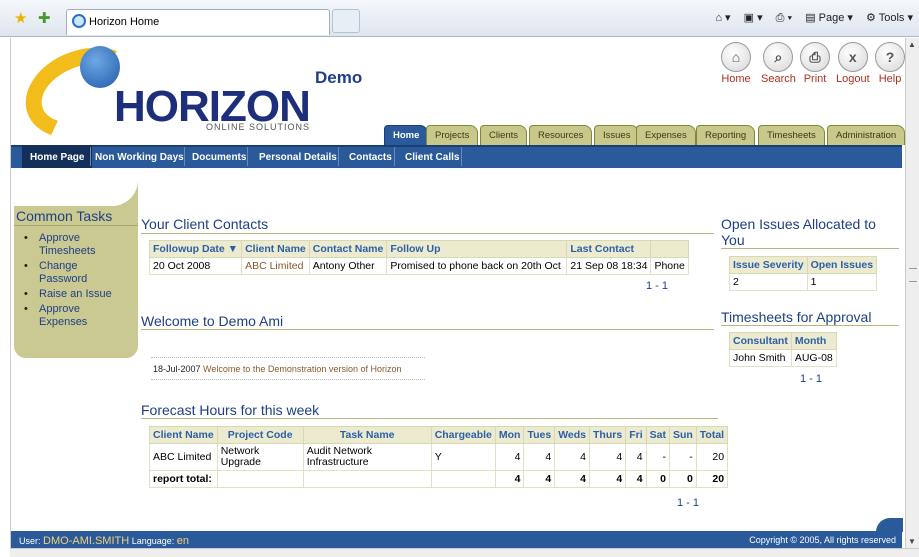 The image size is (919, 557). What do you see at coordinates (339, 77) in the screenshot?
I see `environment-title: Demo` at bounding box center [339, 77].